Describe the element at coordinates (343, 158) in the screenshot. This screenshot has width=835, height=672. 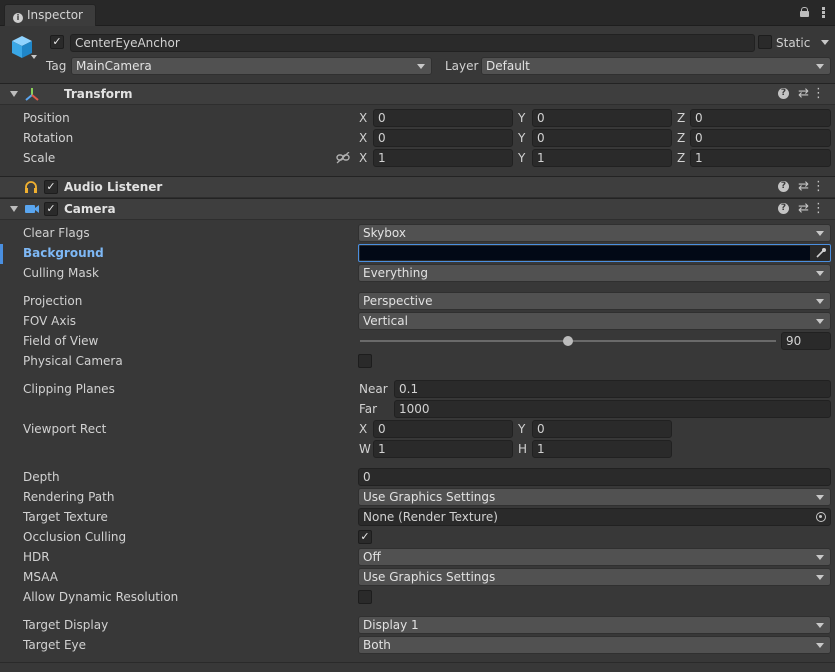
I see `constrain-proportions-link-icon` at that location.